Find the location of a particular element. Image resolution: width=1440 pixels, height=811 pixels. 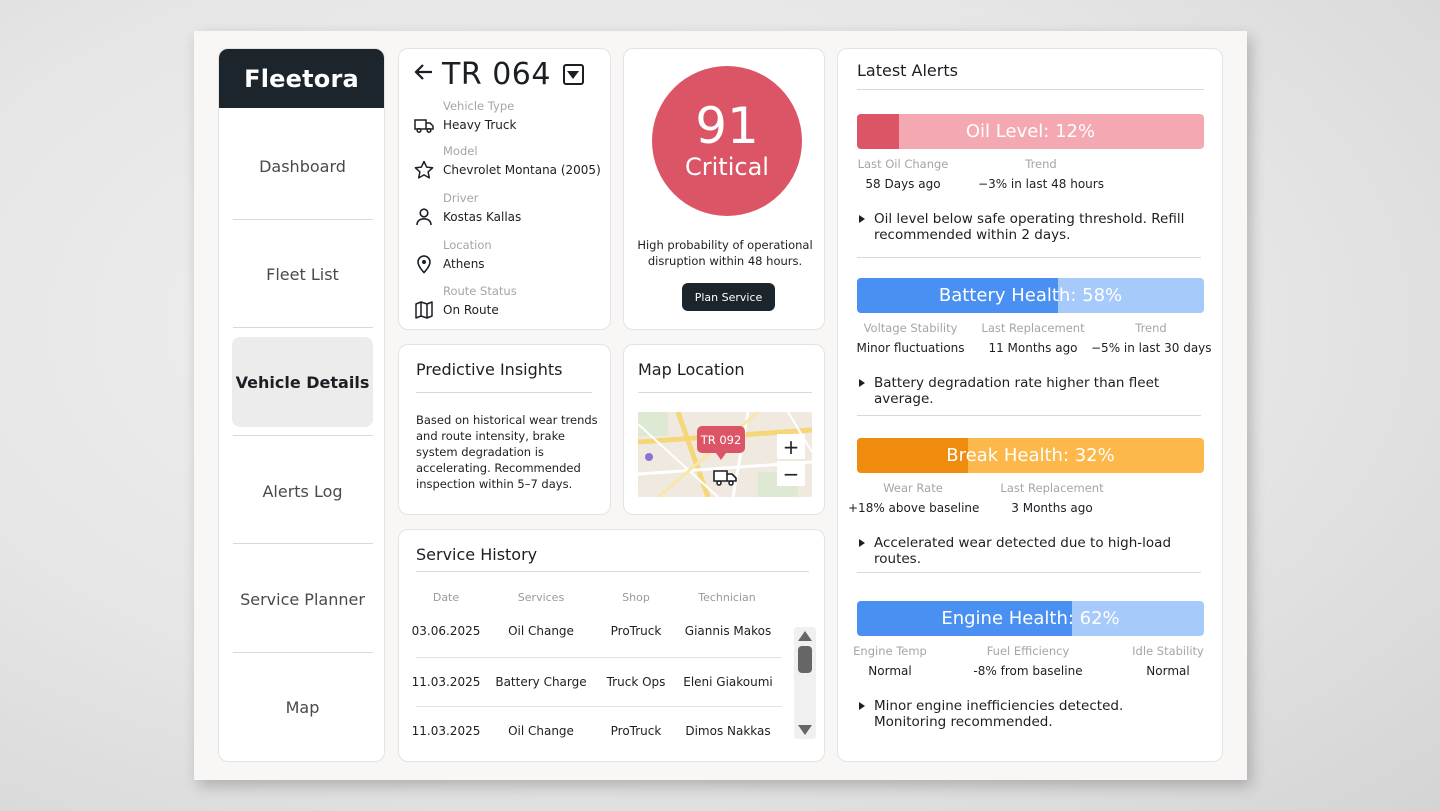

score-circle: 91 Critical is located at coordinates (727, 141).